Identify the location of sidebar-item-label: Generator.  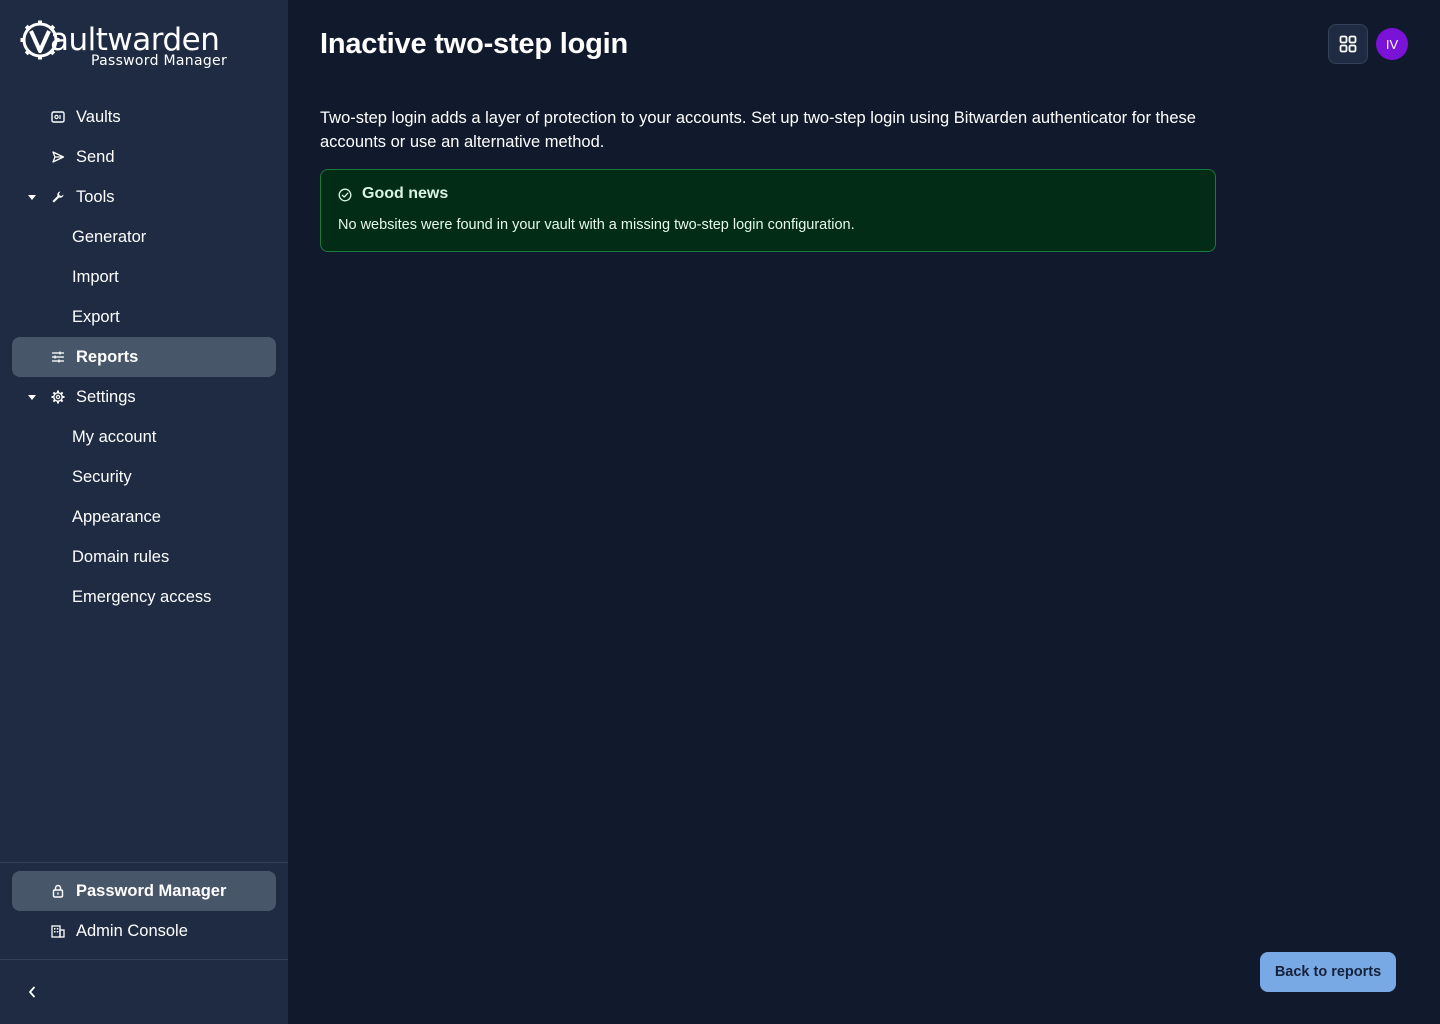
(109, 236).